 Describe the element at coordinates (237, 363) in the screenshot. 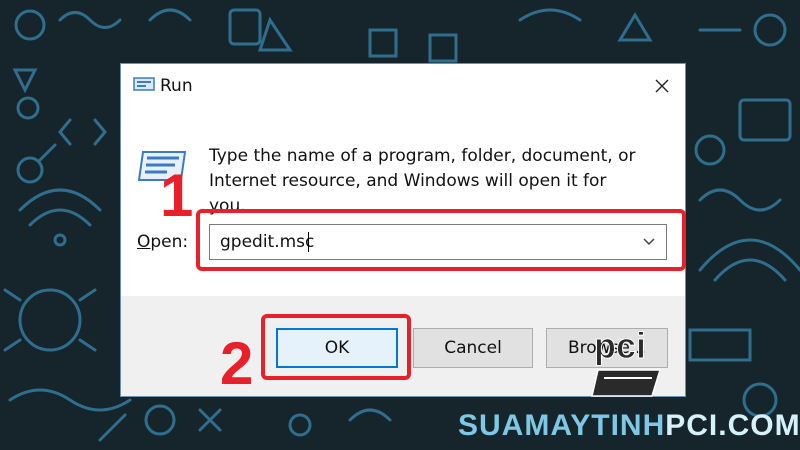

I see `step-2-label: 2` at that location.